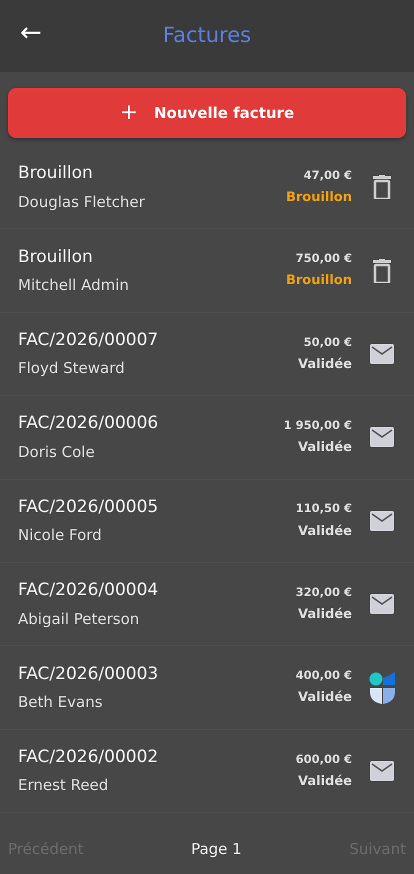 Image resolution: width=414 pixels, height=874 pixels. Describe the element at coordinates (324, 675) in the screenshot. I see `invoice-amount: 400,00 €` at that location.